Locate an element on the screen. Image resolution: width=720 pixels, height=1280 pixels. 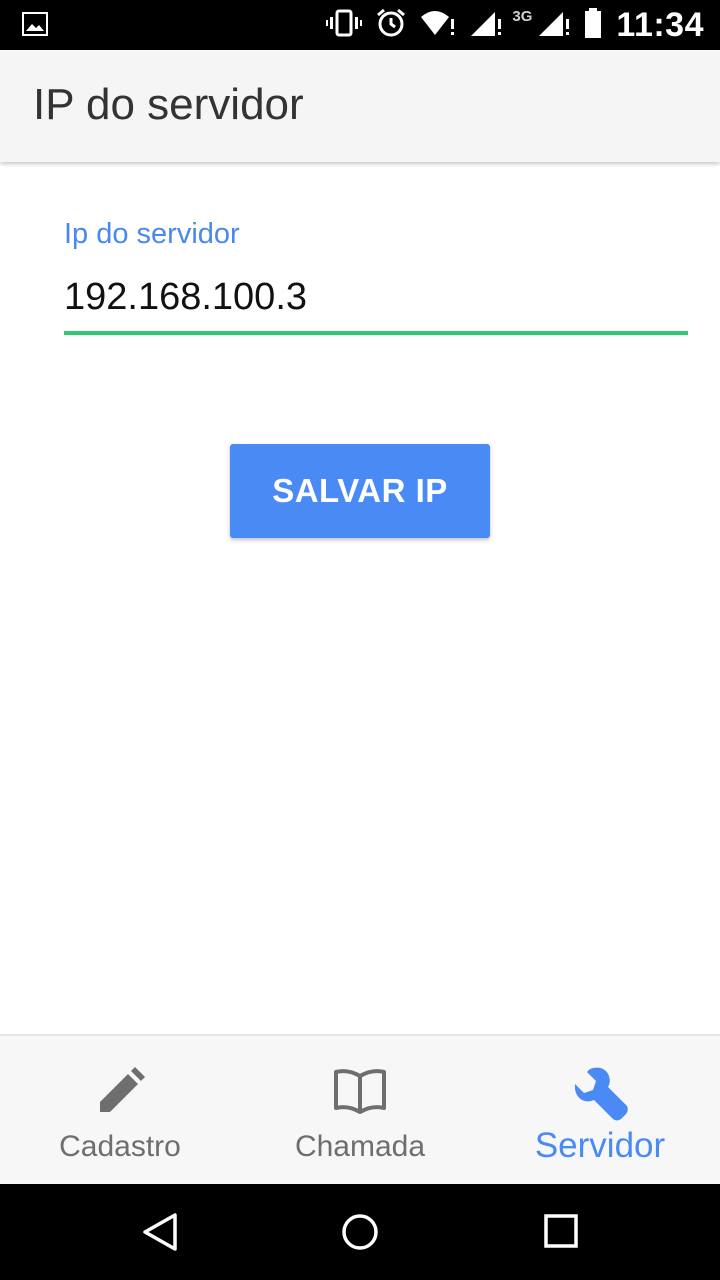
system-navigation-bar is located at coordinates (360, 1232).